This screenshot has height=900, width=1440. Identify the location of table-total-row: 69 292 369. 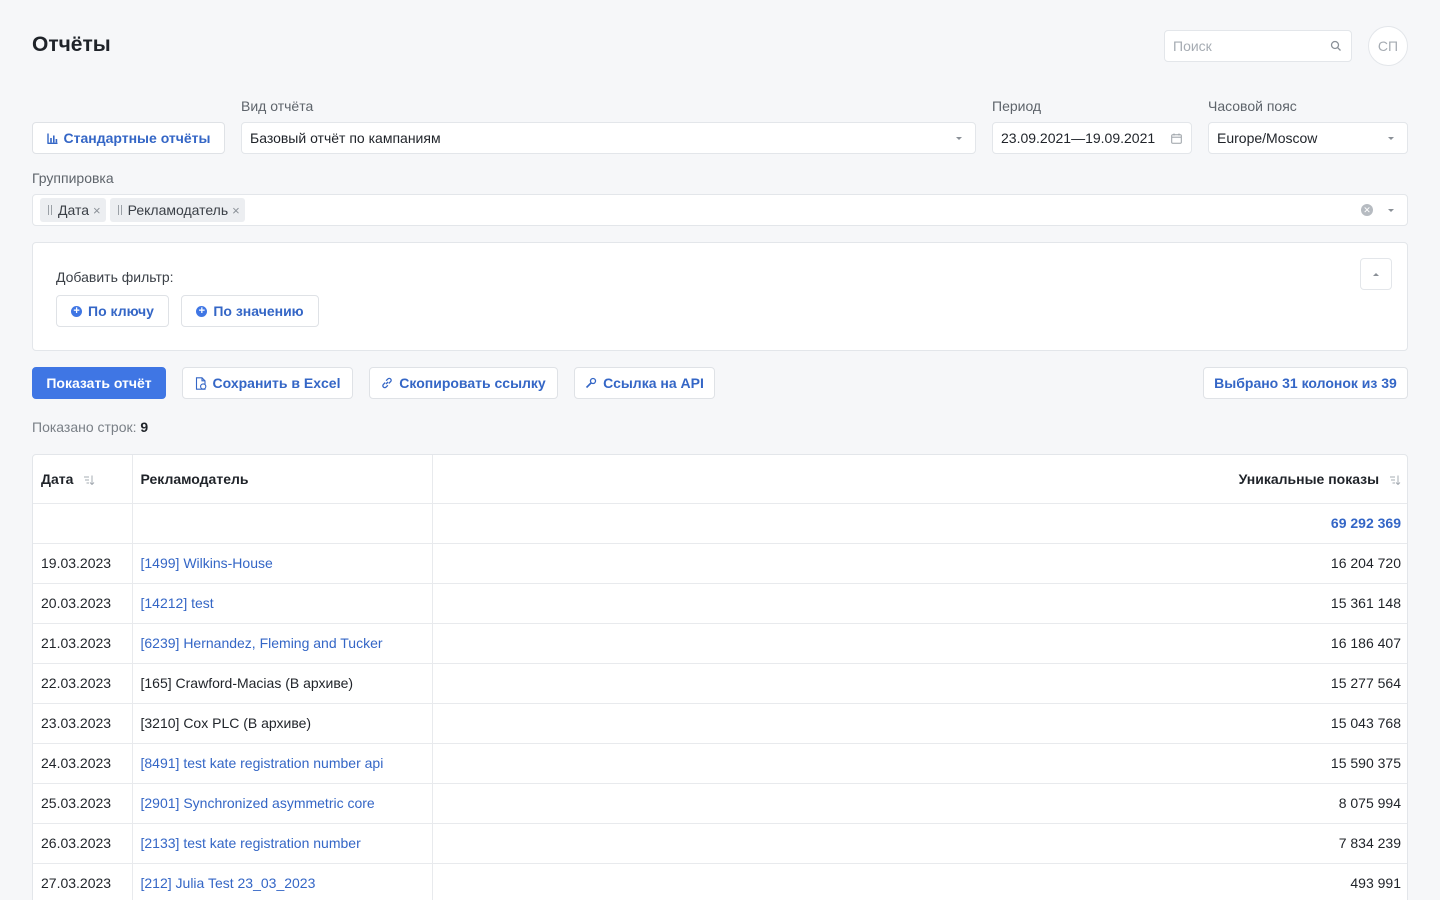
(720, 523).